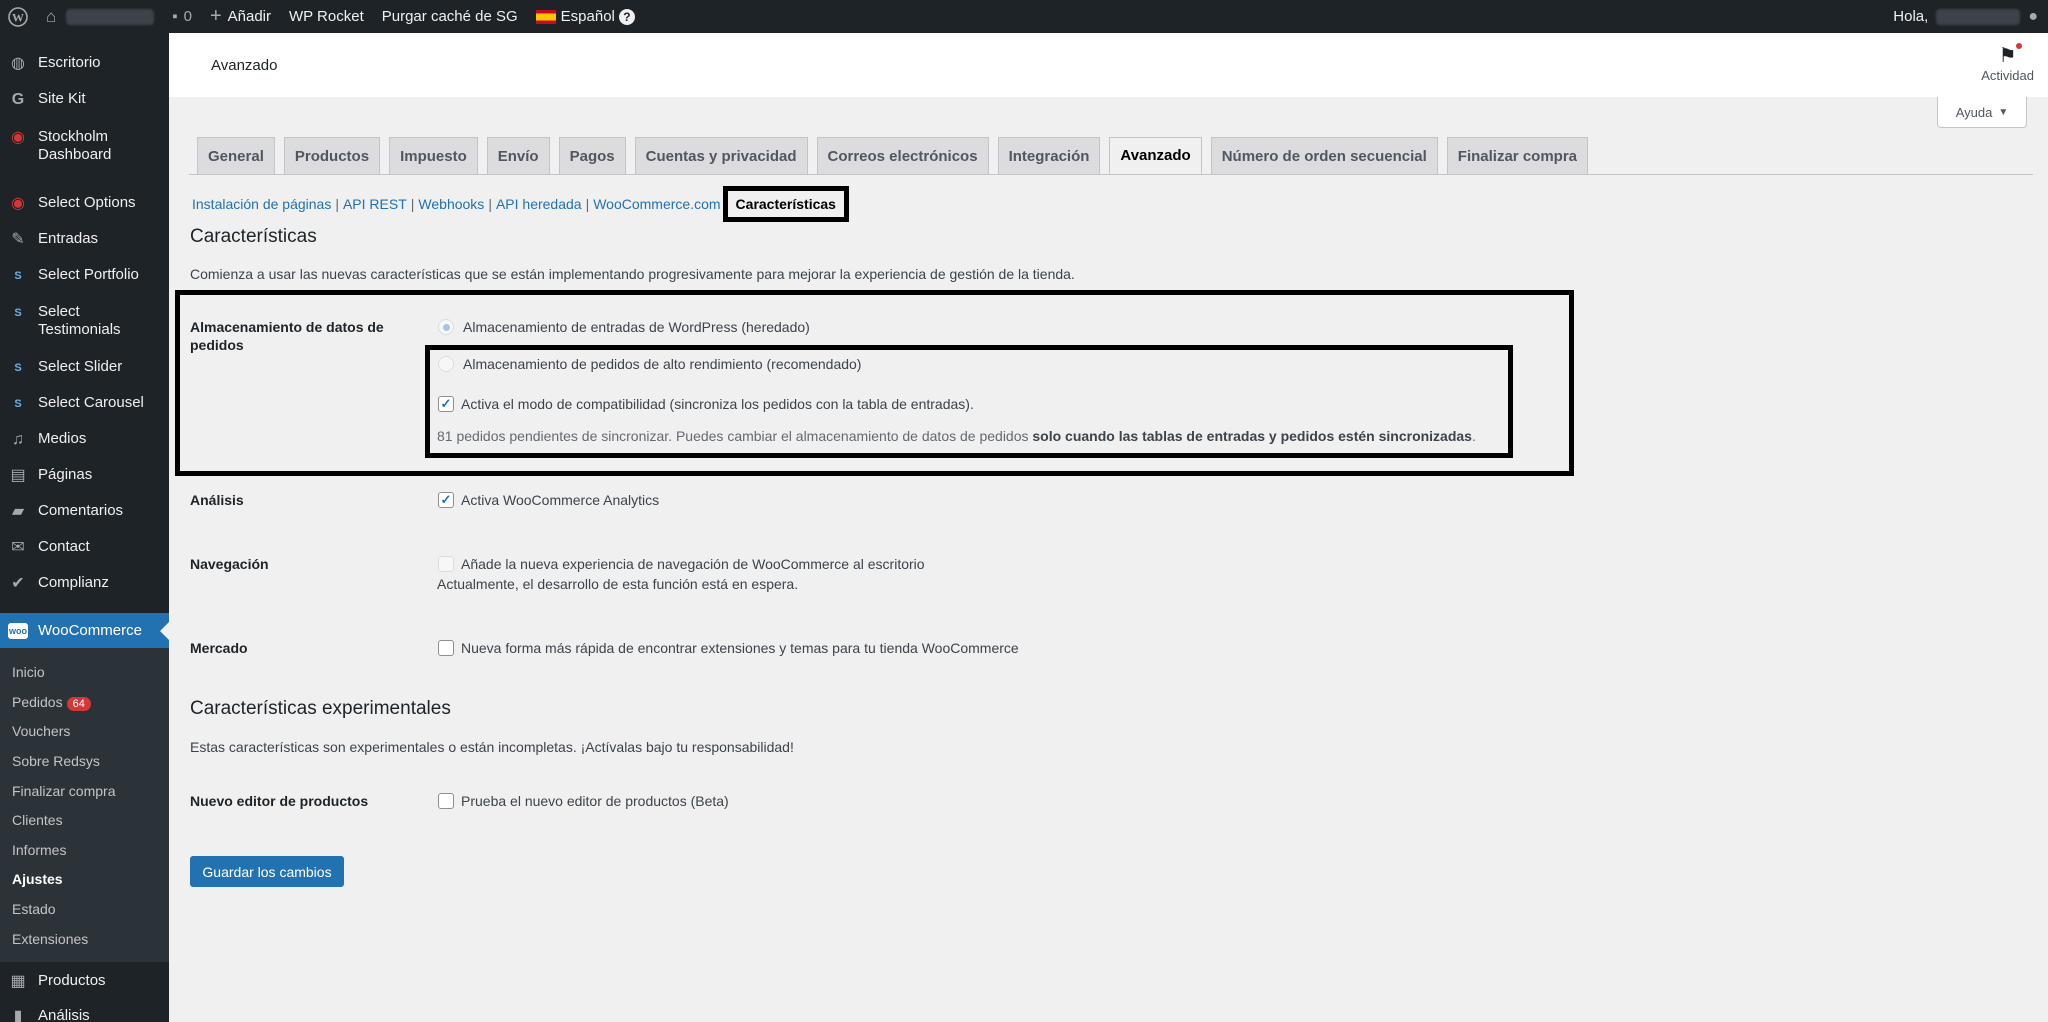 The height and width of the screenshot is (1022, 2048). Describe the element at coordinates (78, 704) in the screenshot. I see `orders-count-badge: 64` at that location.